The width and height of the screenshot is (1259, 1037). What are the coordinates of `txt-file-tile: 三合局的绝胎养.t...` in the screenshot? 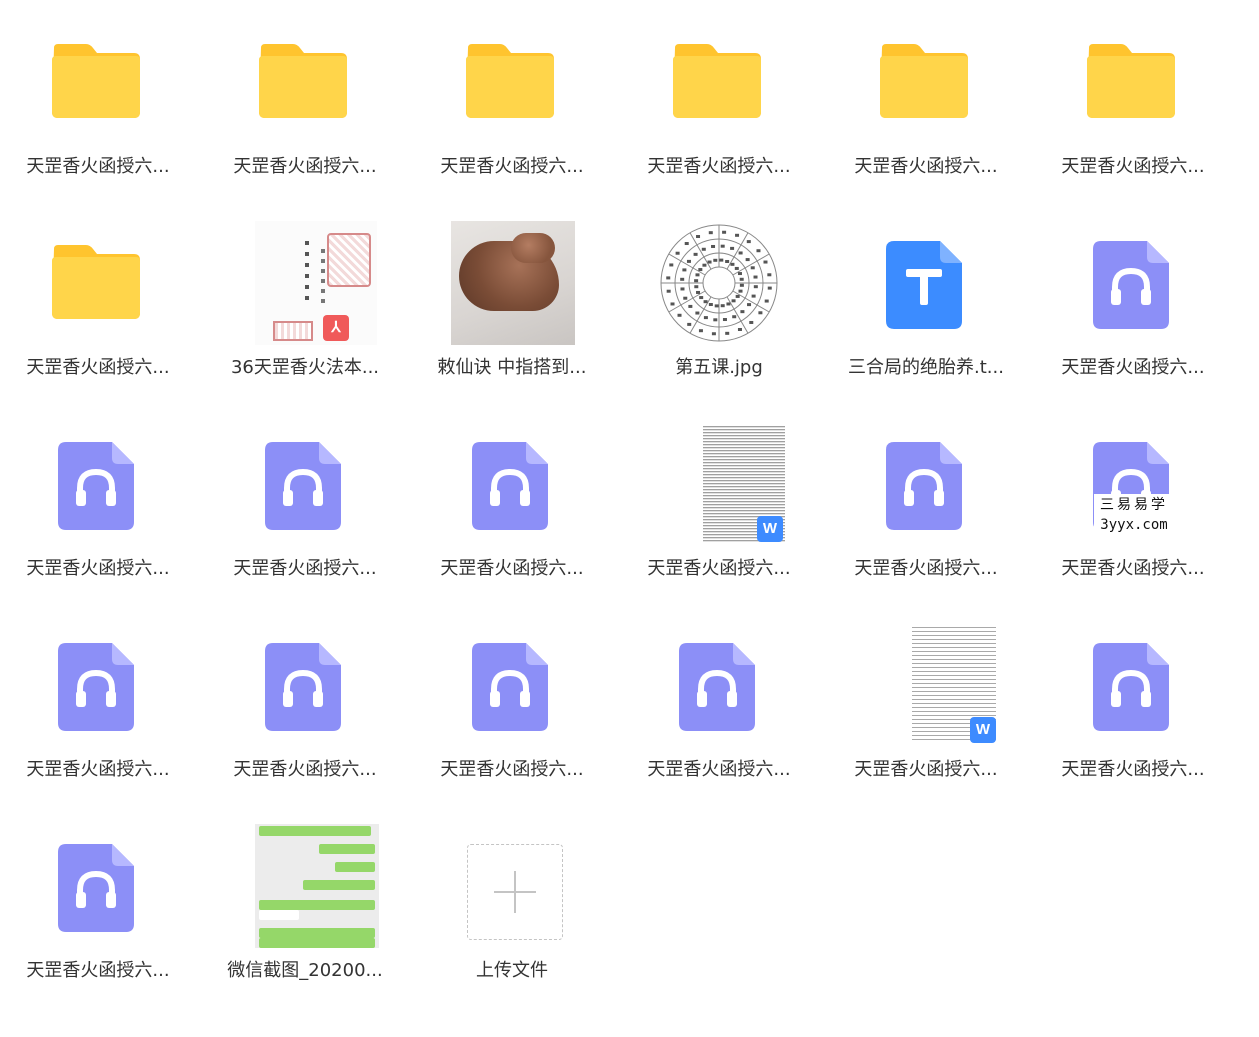 It's located at (926, 316).